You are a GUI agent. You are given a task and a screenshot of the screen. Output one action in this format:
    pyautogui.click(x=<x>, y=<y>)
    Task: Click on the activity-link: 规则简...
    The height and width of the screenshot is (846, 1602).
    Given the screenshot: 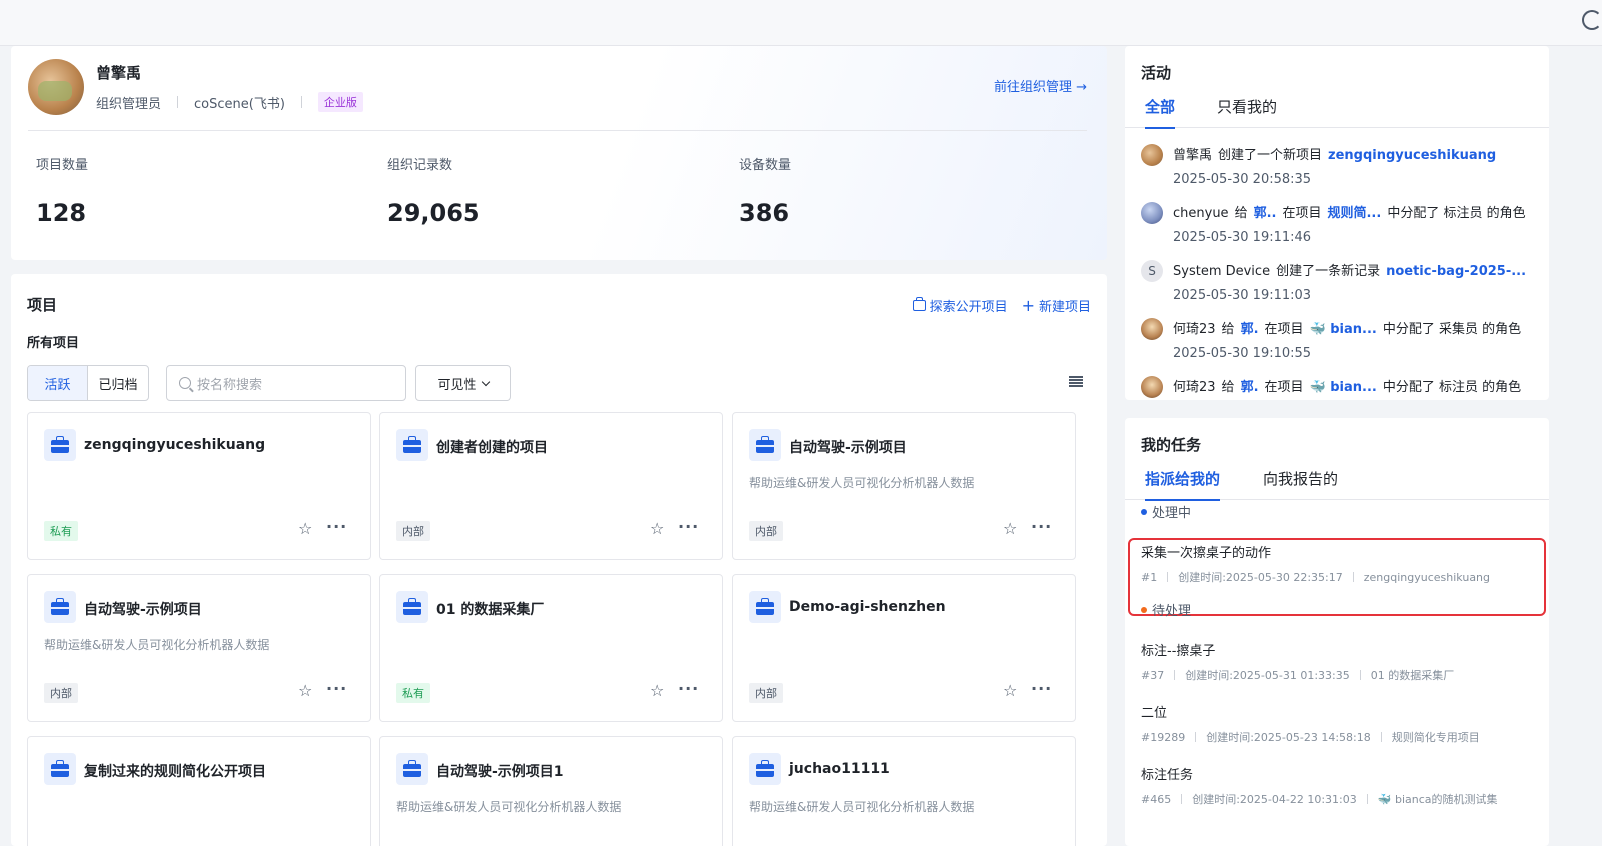 What is the action you would take?
    pyautogui.click(x=1354, y=213)
    